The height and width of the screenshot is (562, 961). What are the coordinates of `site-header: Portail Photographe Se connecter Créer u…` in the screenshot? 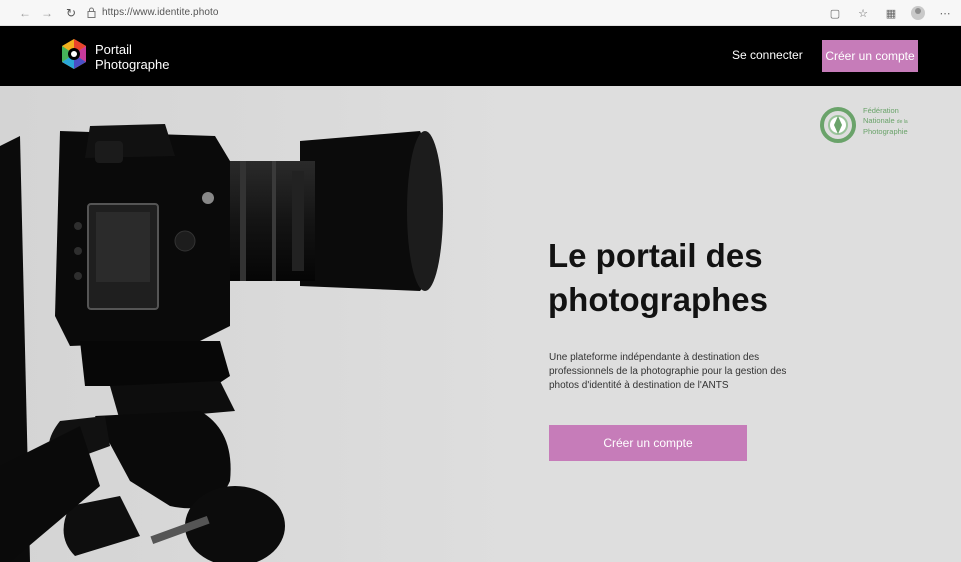 It's located at (480, 56).